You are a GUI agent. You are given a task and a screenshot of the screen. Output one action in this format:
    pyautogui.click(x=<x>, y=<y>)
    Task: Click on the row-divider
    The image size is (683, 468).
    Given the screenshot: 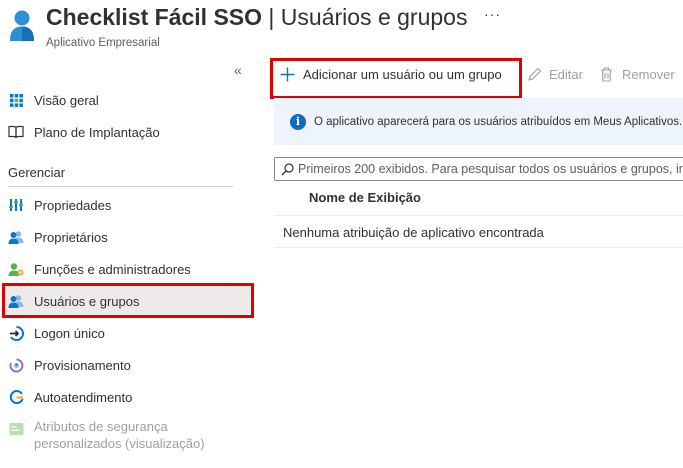 What is the action you would take?
    pyautogui.click(x=478, y=247)
    